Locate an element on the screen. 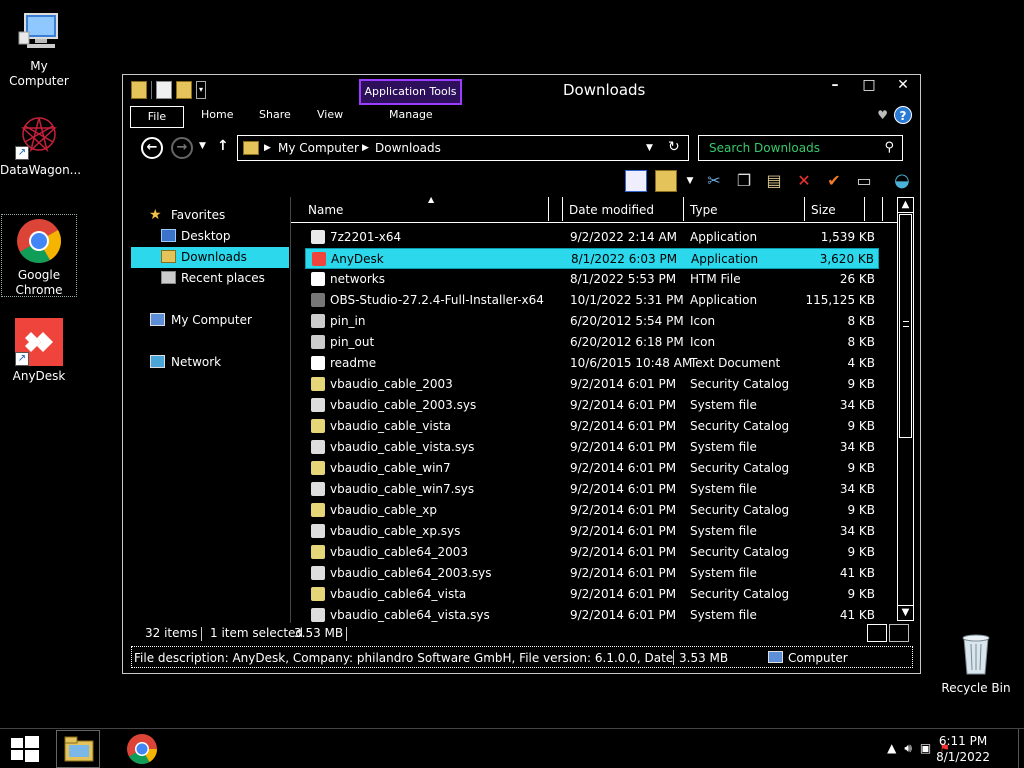 The height and width of the screenshot is (768, 1024). breadcrumb-downloads: Downloads is located at coordinates (408, 148).